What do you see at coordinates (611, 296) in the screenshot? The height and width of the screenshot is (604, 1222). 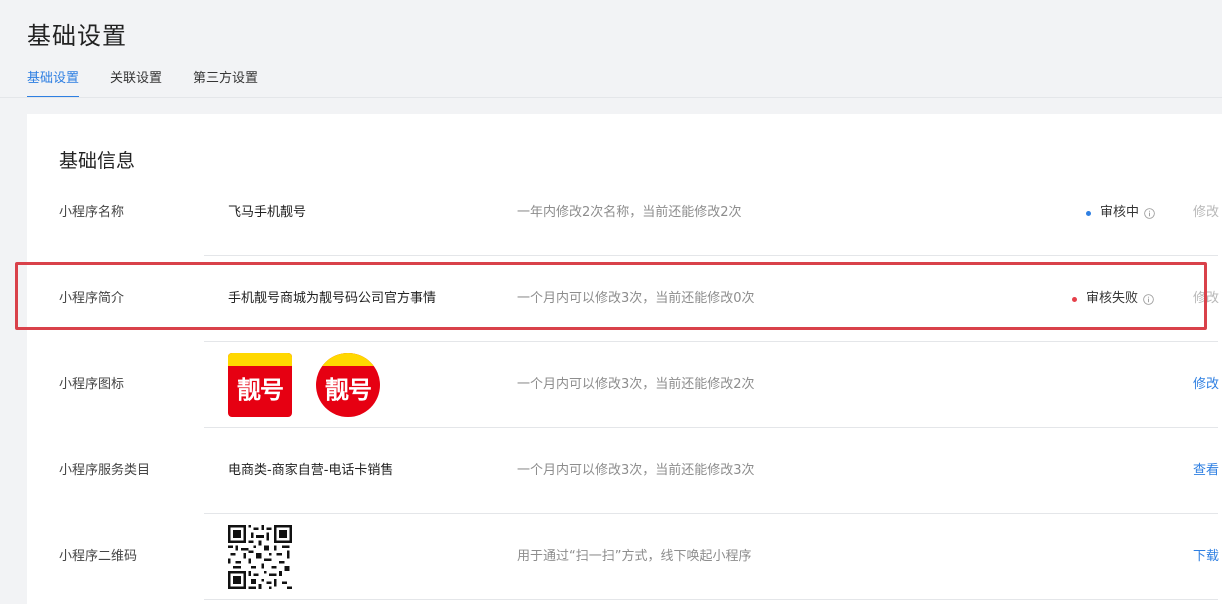 I see `highlight-box` at bounding box center [611, 296].